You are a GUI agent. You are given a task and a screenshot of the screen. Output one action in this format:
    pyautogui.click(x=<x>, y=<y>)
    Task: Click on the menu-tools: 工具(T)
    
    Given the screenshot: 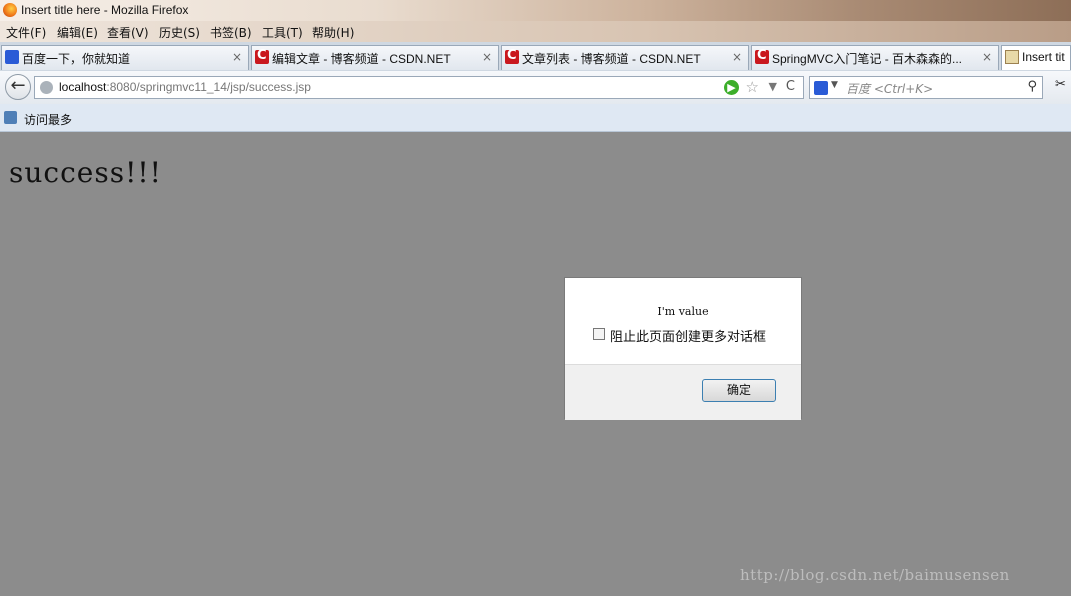 What is the action you would take?
    pyautogui.click(x=282, y=32)
    